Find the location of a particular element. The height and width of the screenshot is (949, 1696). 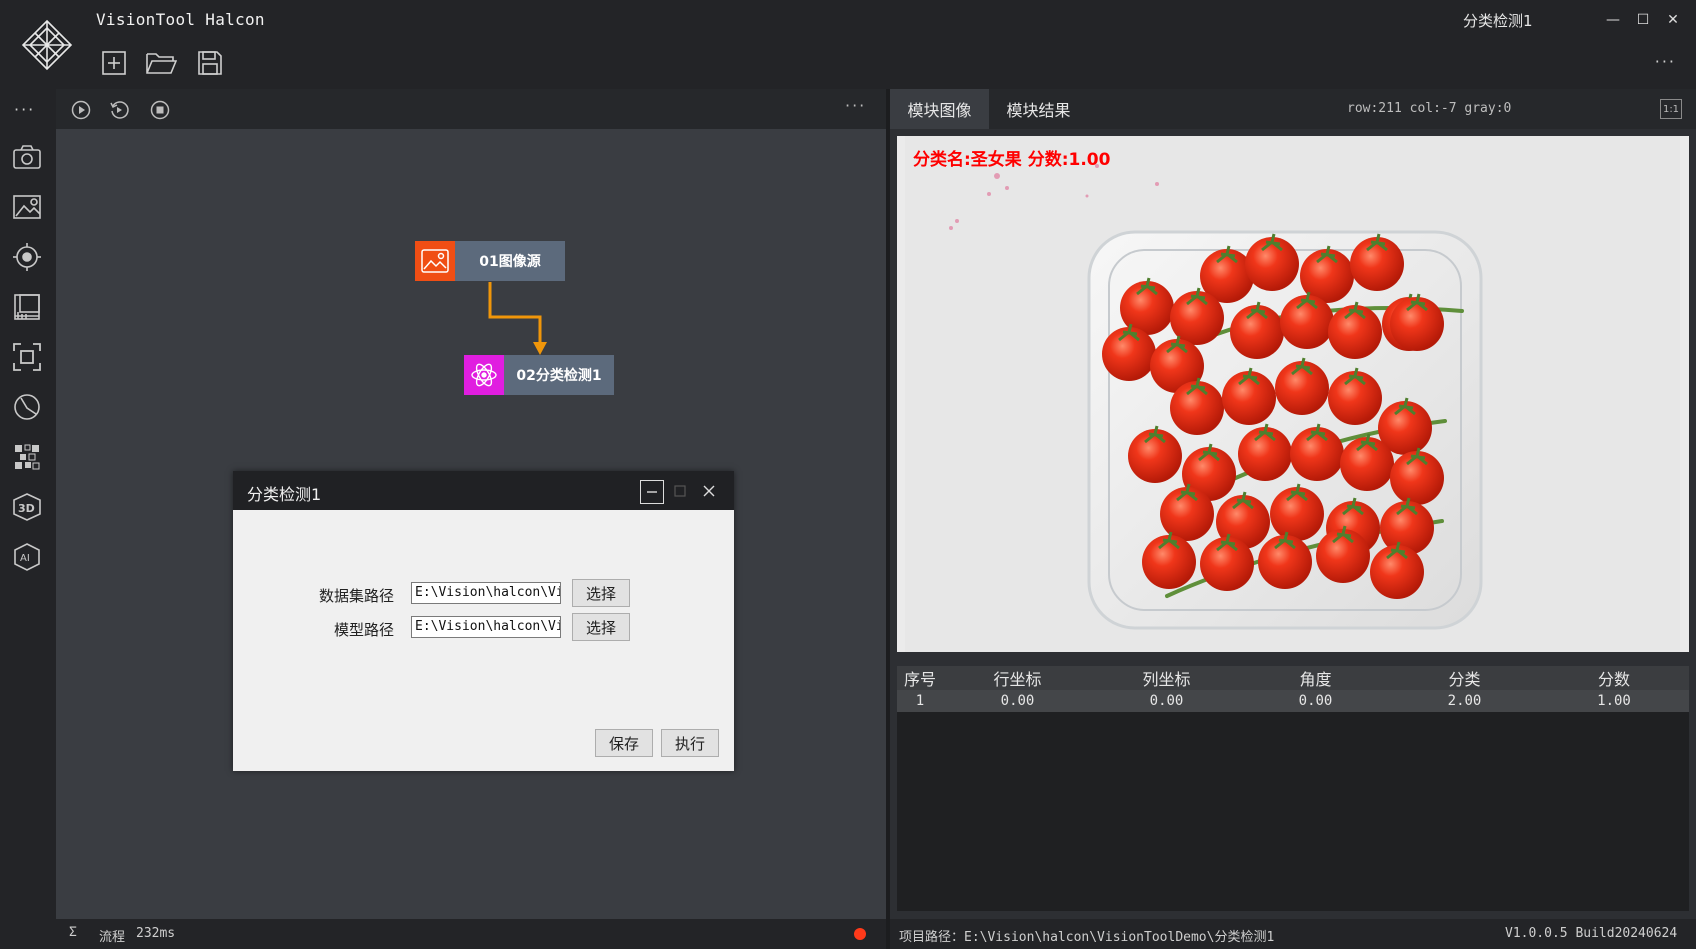

node-label: 01图像源 is located at coordinates (510, 261).